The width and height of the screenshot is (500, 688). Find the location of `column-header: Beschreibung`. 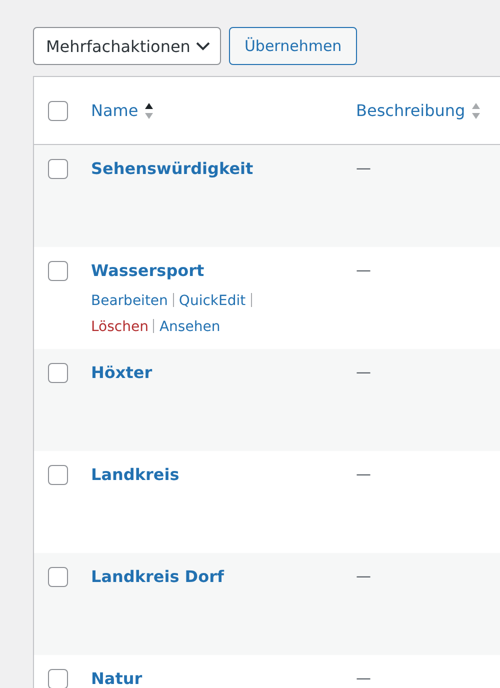

column-header: Beschreibung is located at coordinates (419, 110).